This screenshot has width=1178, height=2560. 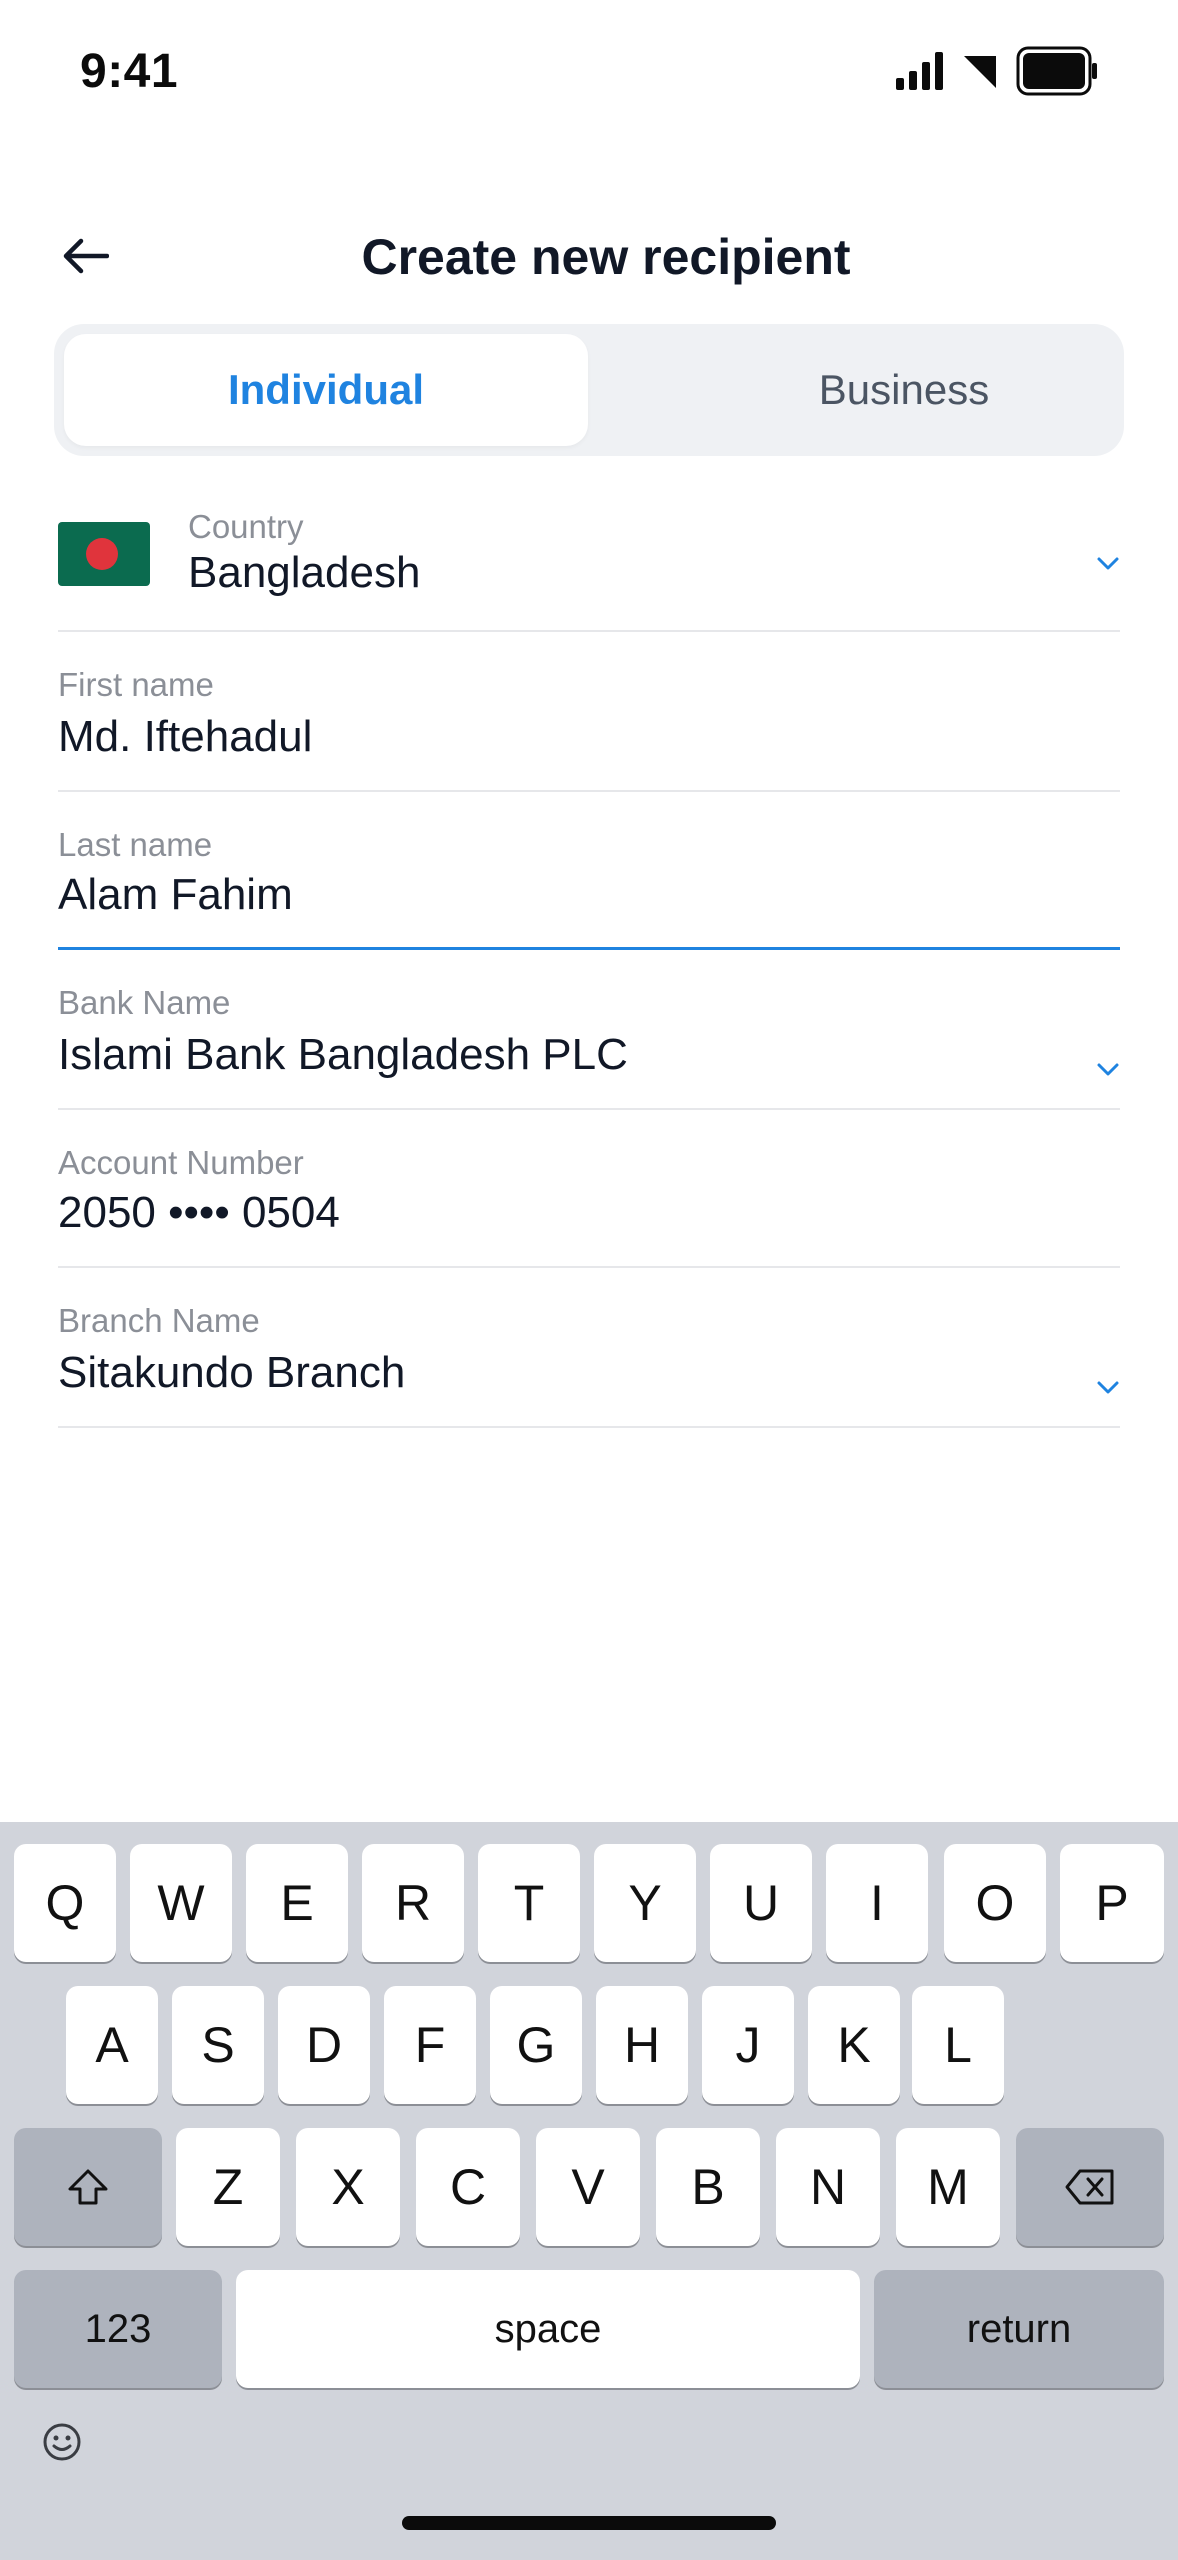 I want to click on wifi-icon, so click(x=980, y=72).